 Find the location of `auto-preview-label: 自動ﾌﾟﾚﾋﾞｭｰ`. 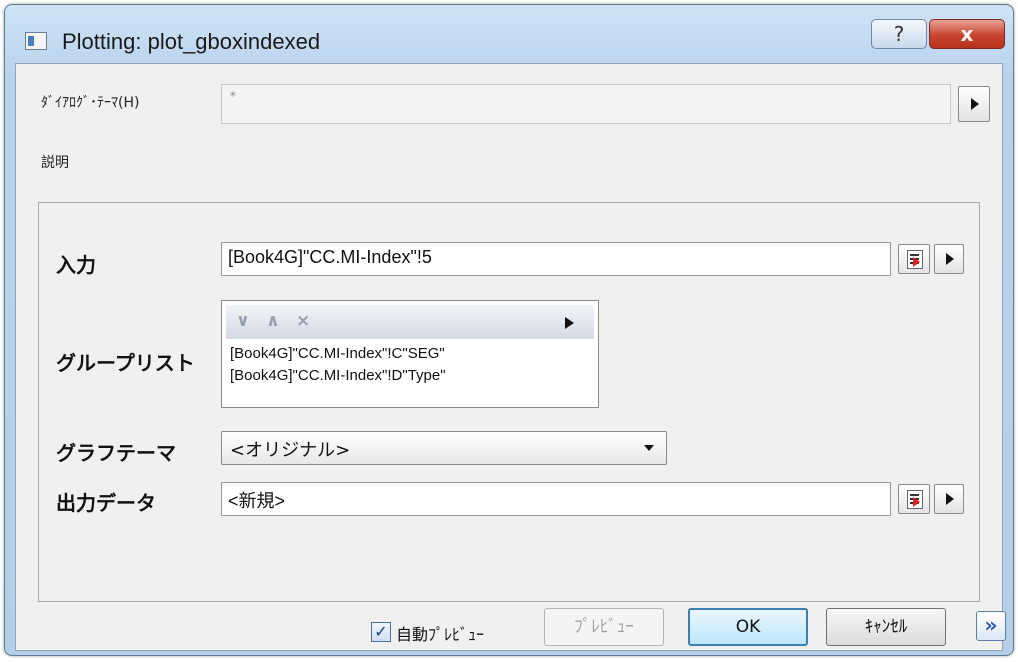

auto-preview-label: 自動ﾌﾟﾚﾋﾞｭｰ is located at coordinates (440, 633).